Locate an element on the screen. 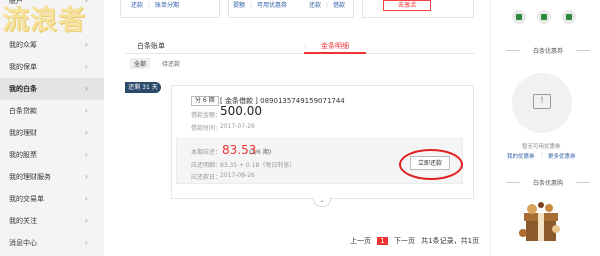 This screenshot has height=256, width=600. sidebar-item-policy: 我的保单 › is located at coordinates (52, 67).